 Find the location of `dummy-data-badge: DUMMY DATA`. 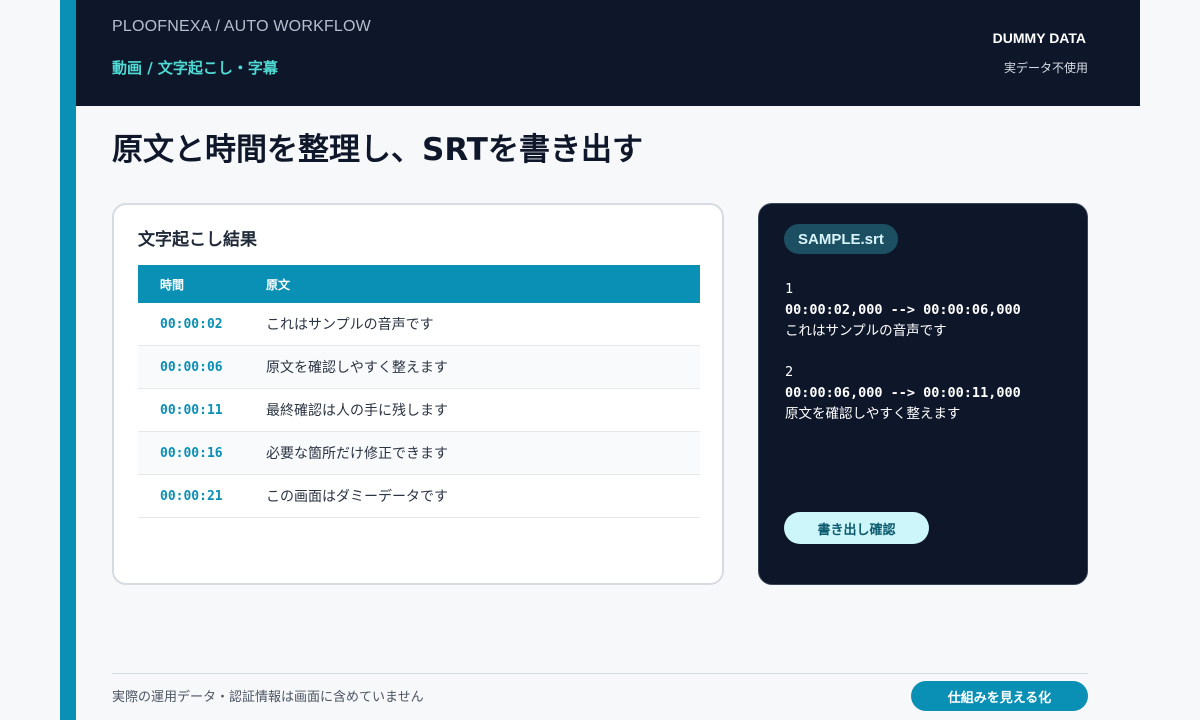

dummy-data-badge: DUMMY DATA is located at coordinates (1039, 38).